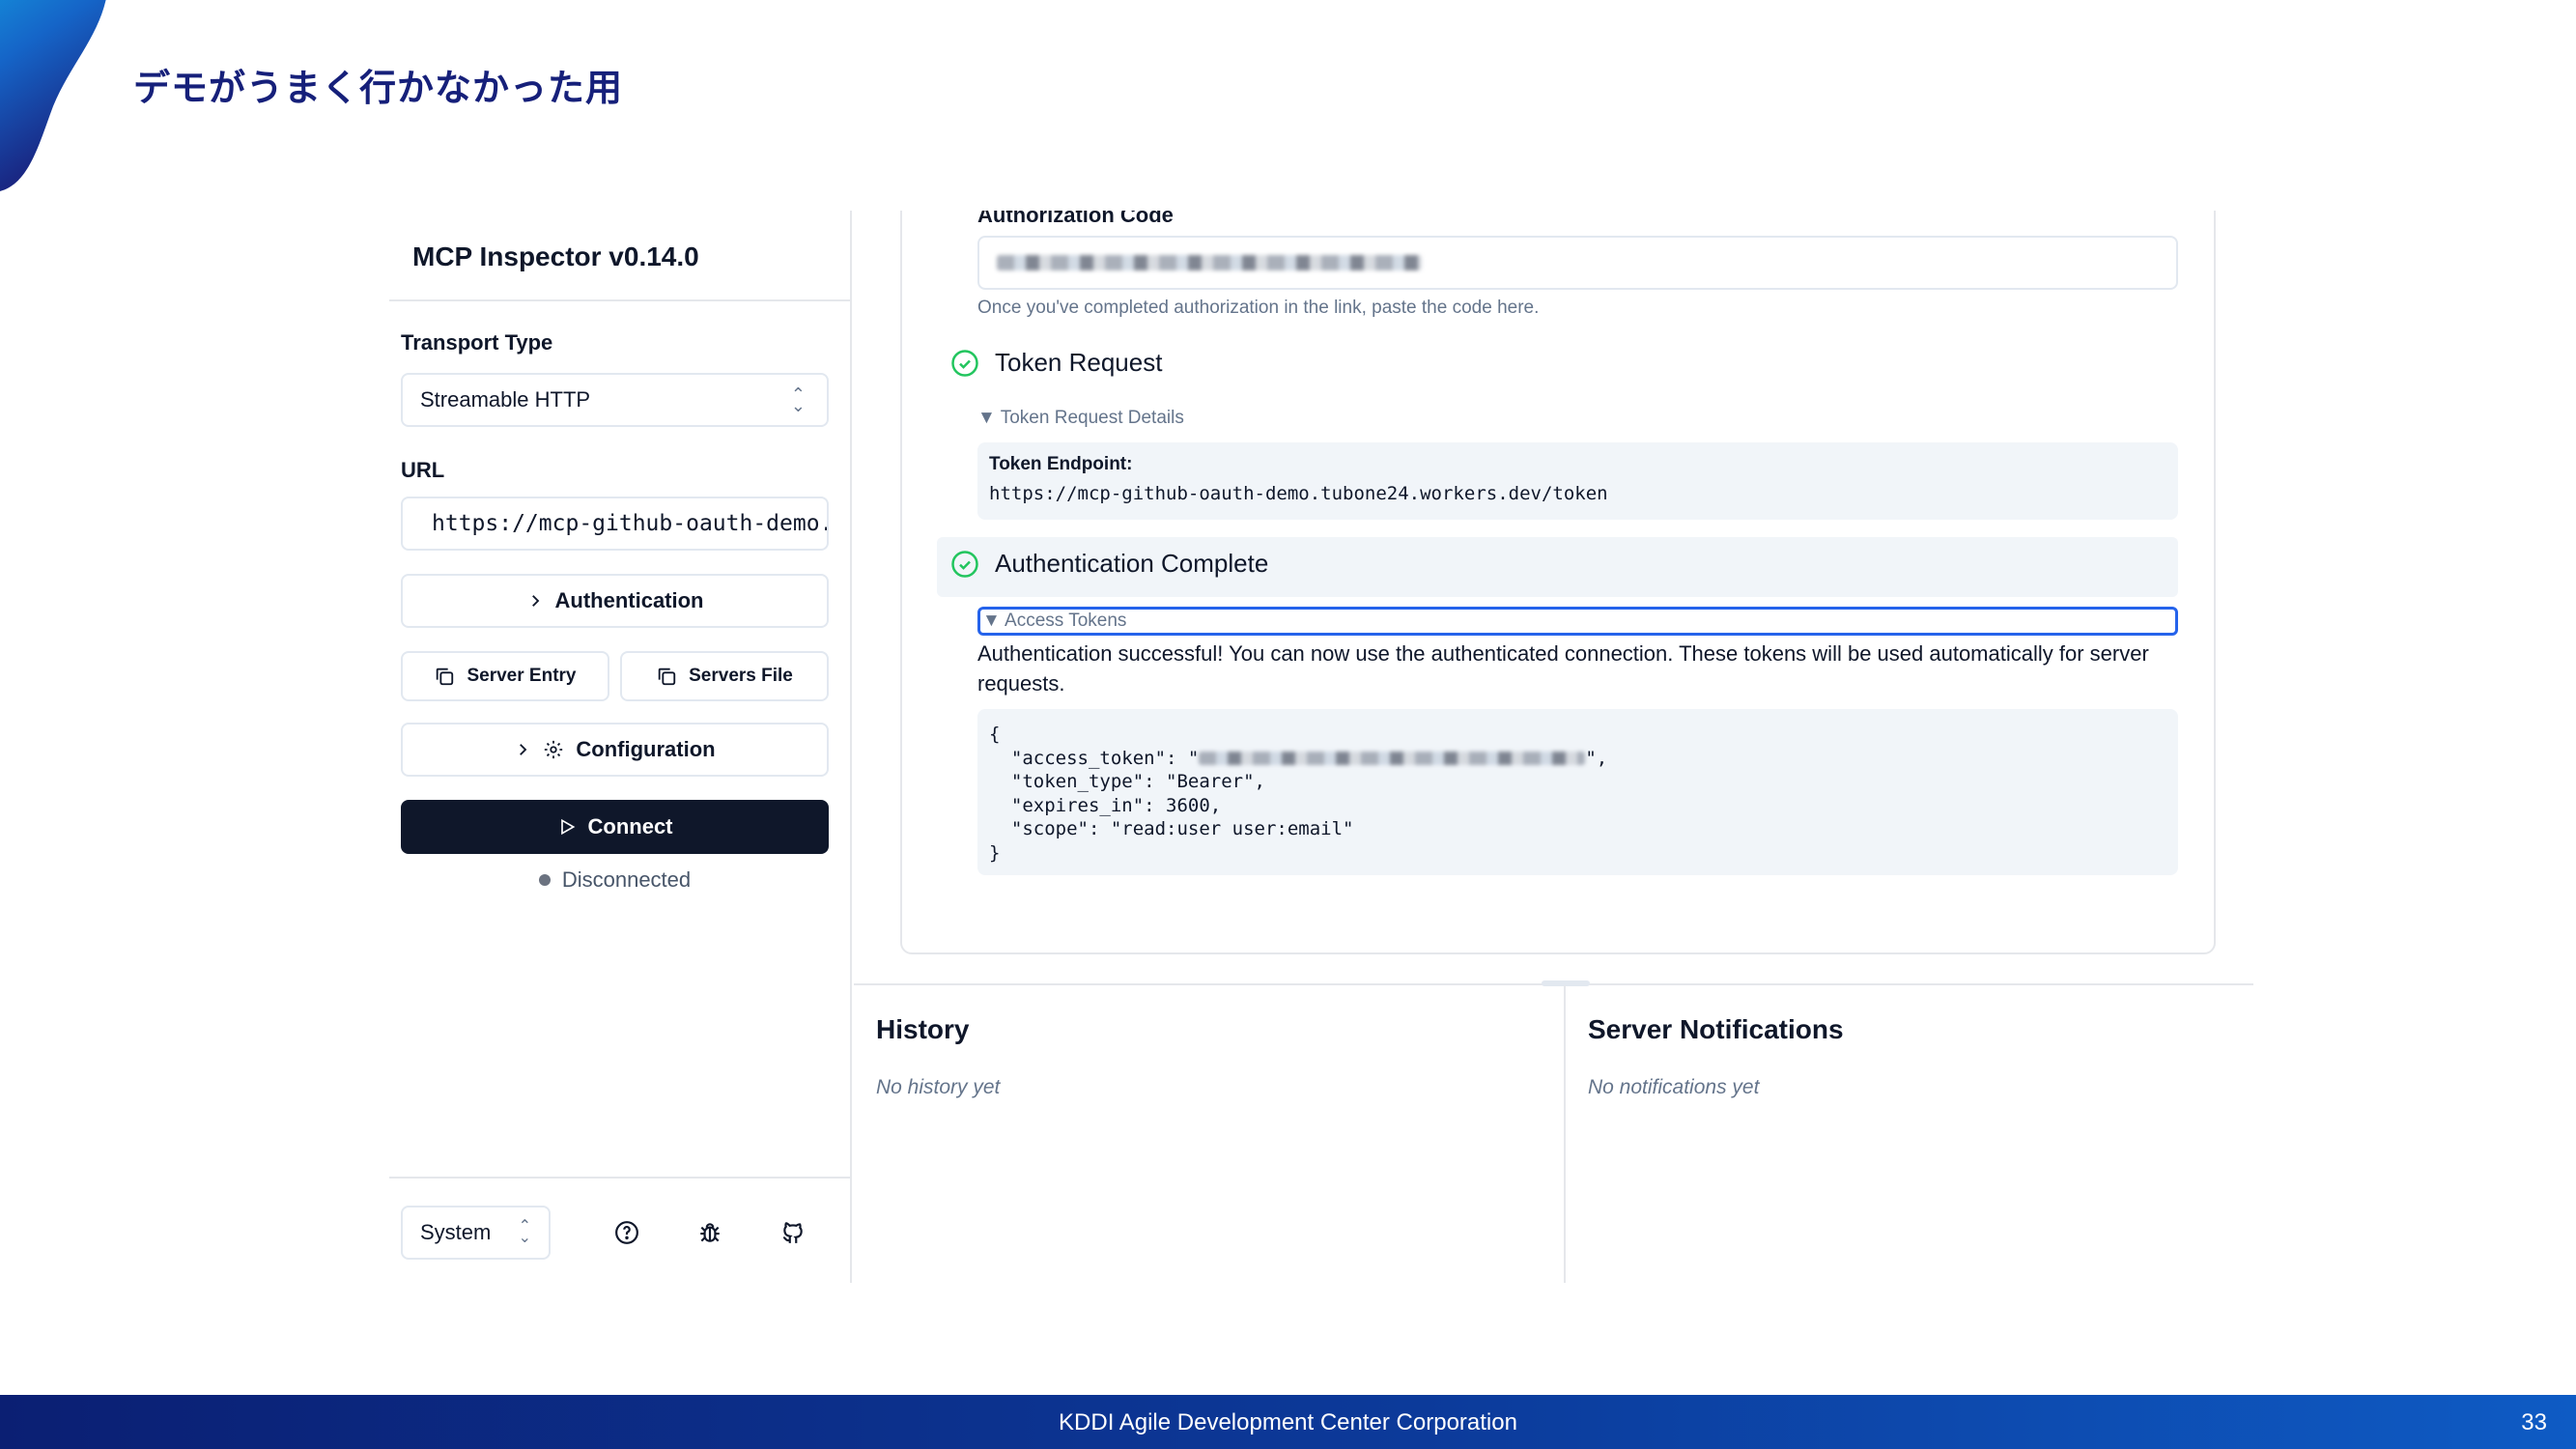 This screenshot has height=1449, width=2576. I want to click on transport-type-select: Streamable HTTP ⌃ ⌄, so click(615, 400).